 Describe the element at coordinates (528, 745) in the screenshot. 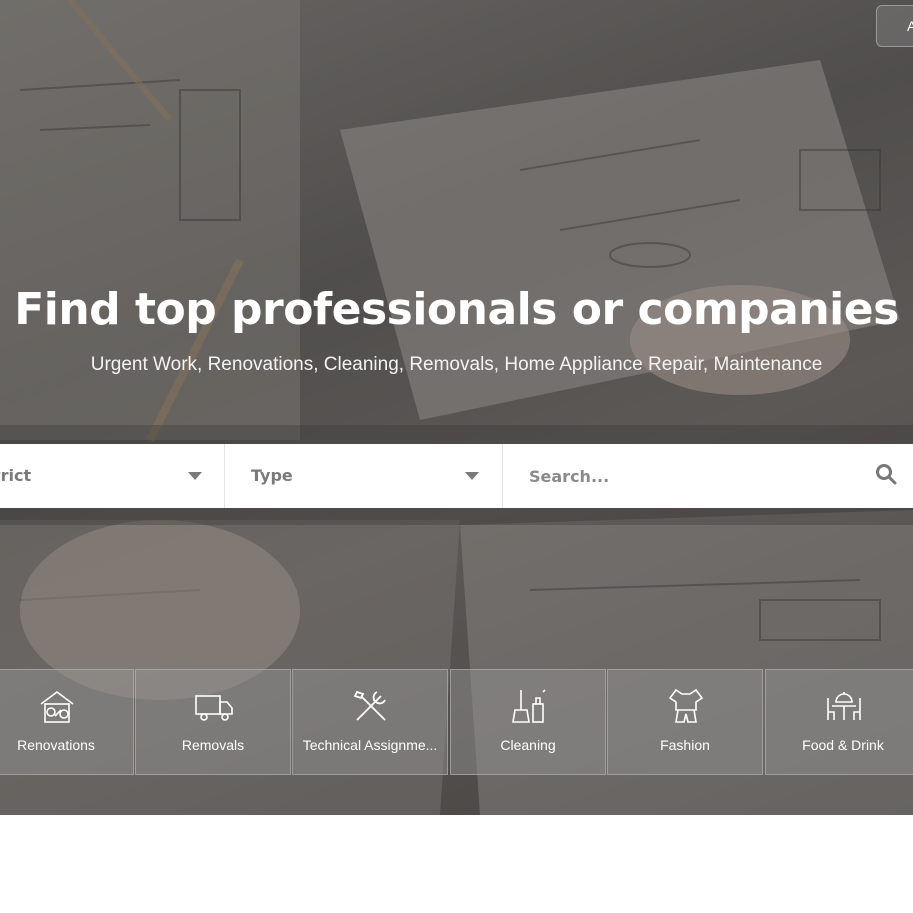

I see `category-label: Cleaning` at that location.